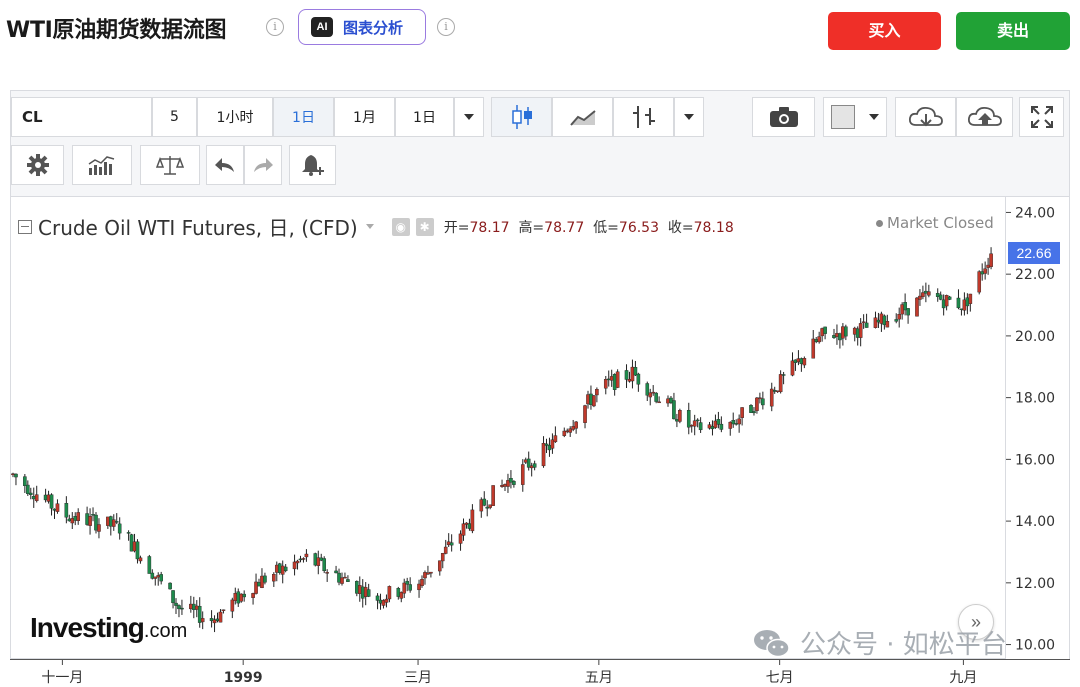 This screenshot has height=687, width=1080. I want to click on snapshot-button, so click(783, 117).